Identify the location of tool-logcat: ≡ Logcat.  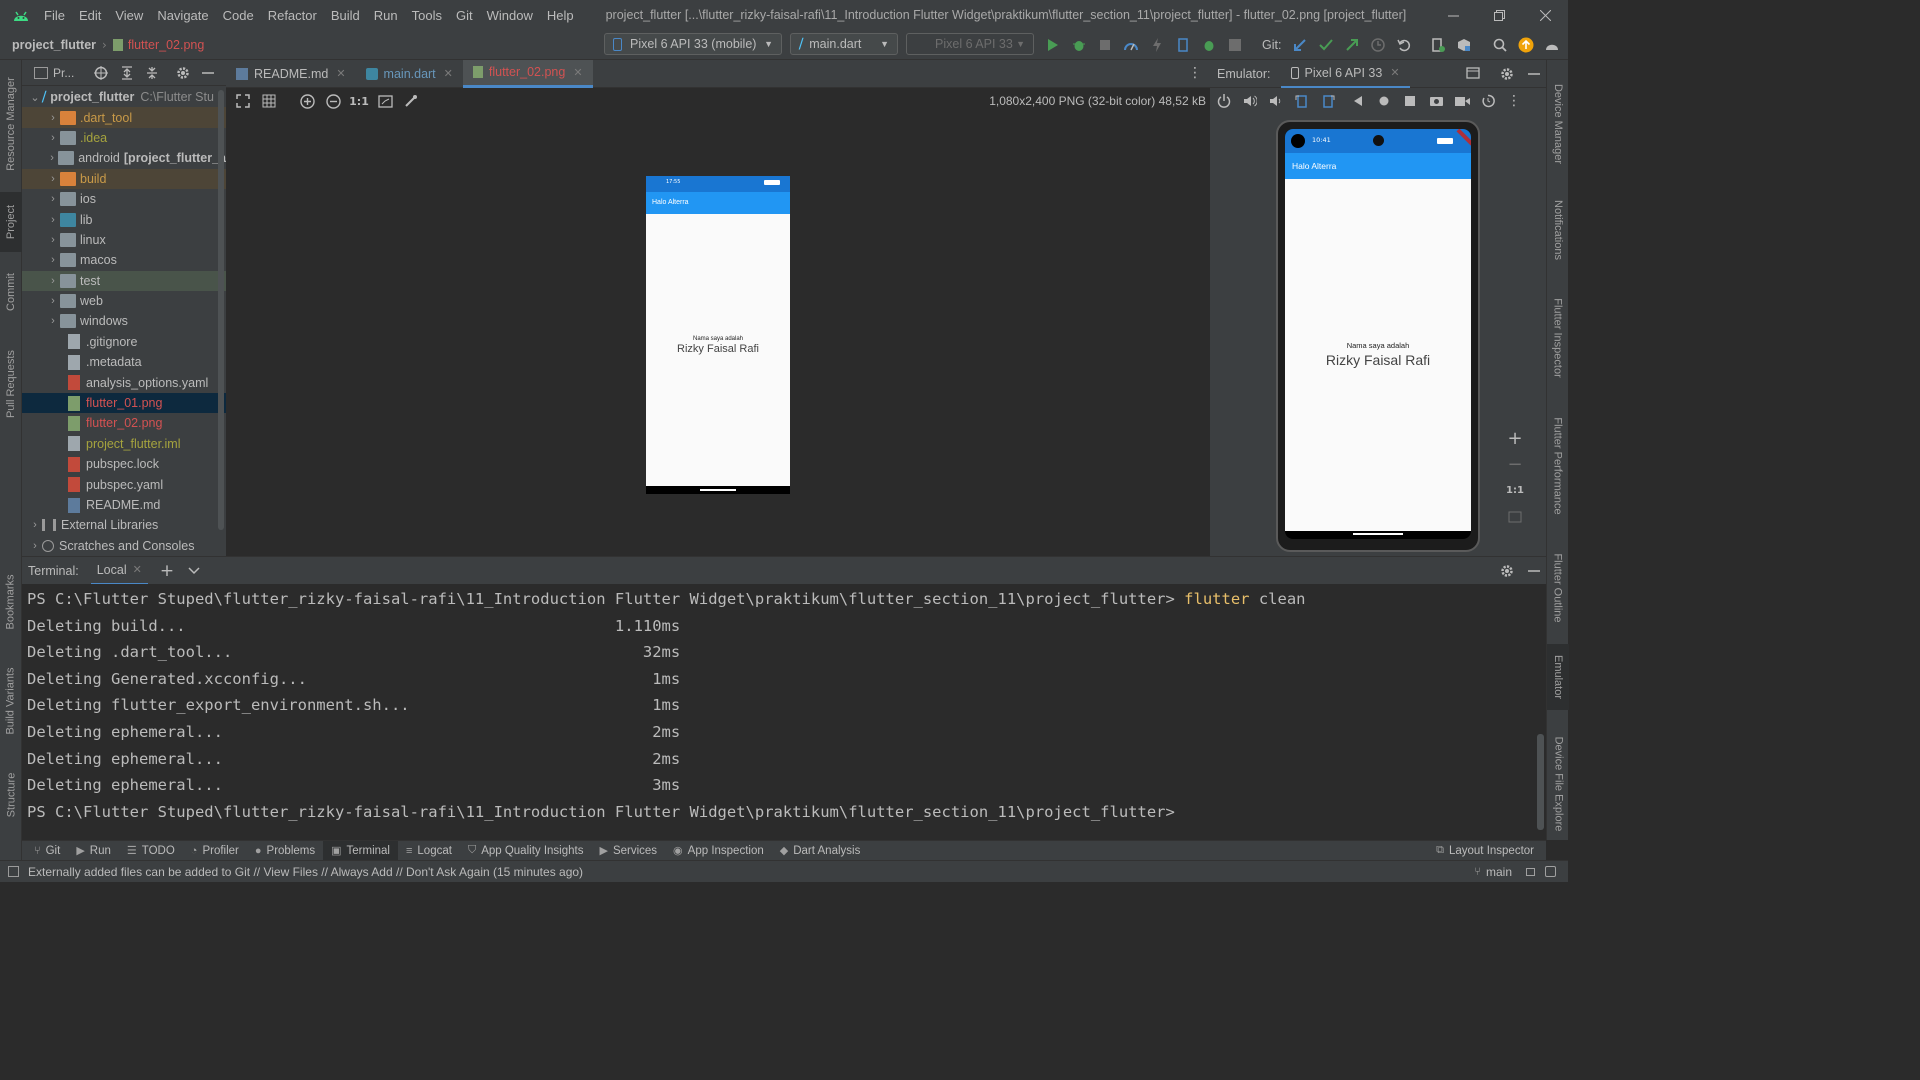
(429, 851).